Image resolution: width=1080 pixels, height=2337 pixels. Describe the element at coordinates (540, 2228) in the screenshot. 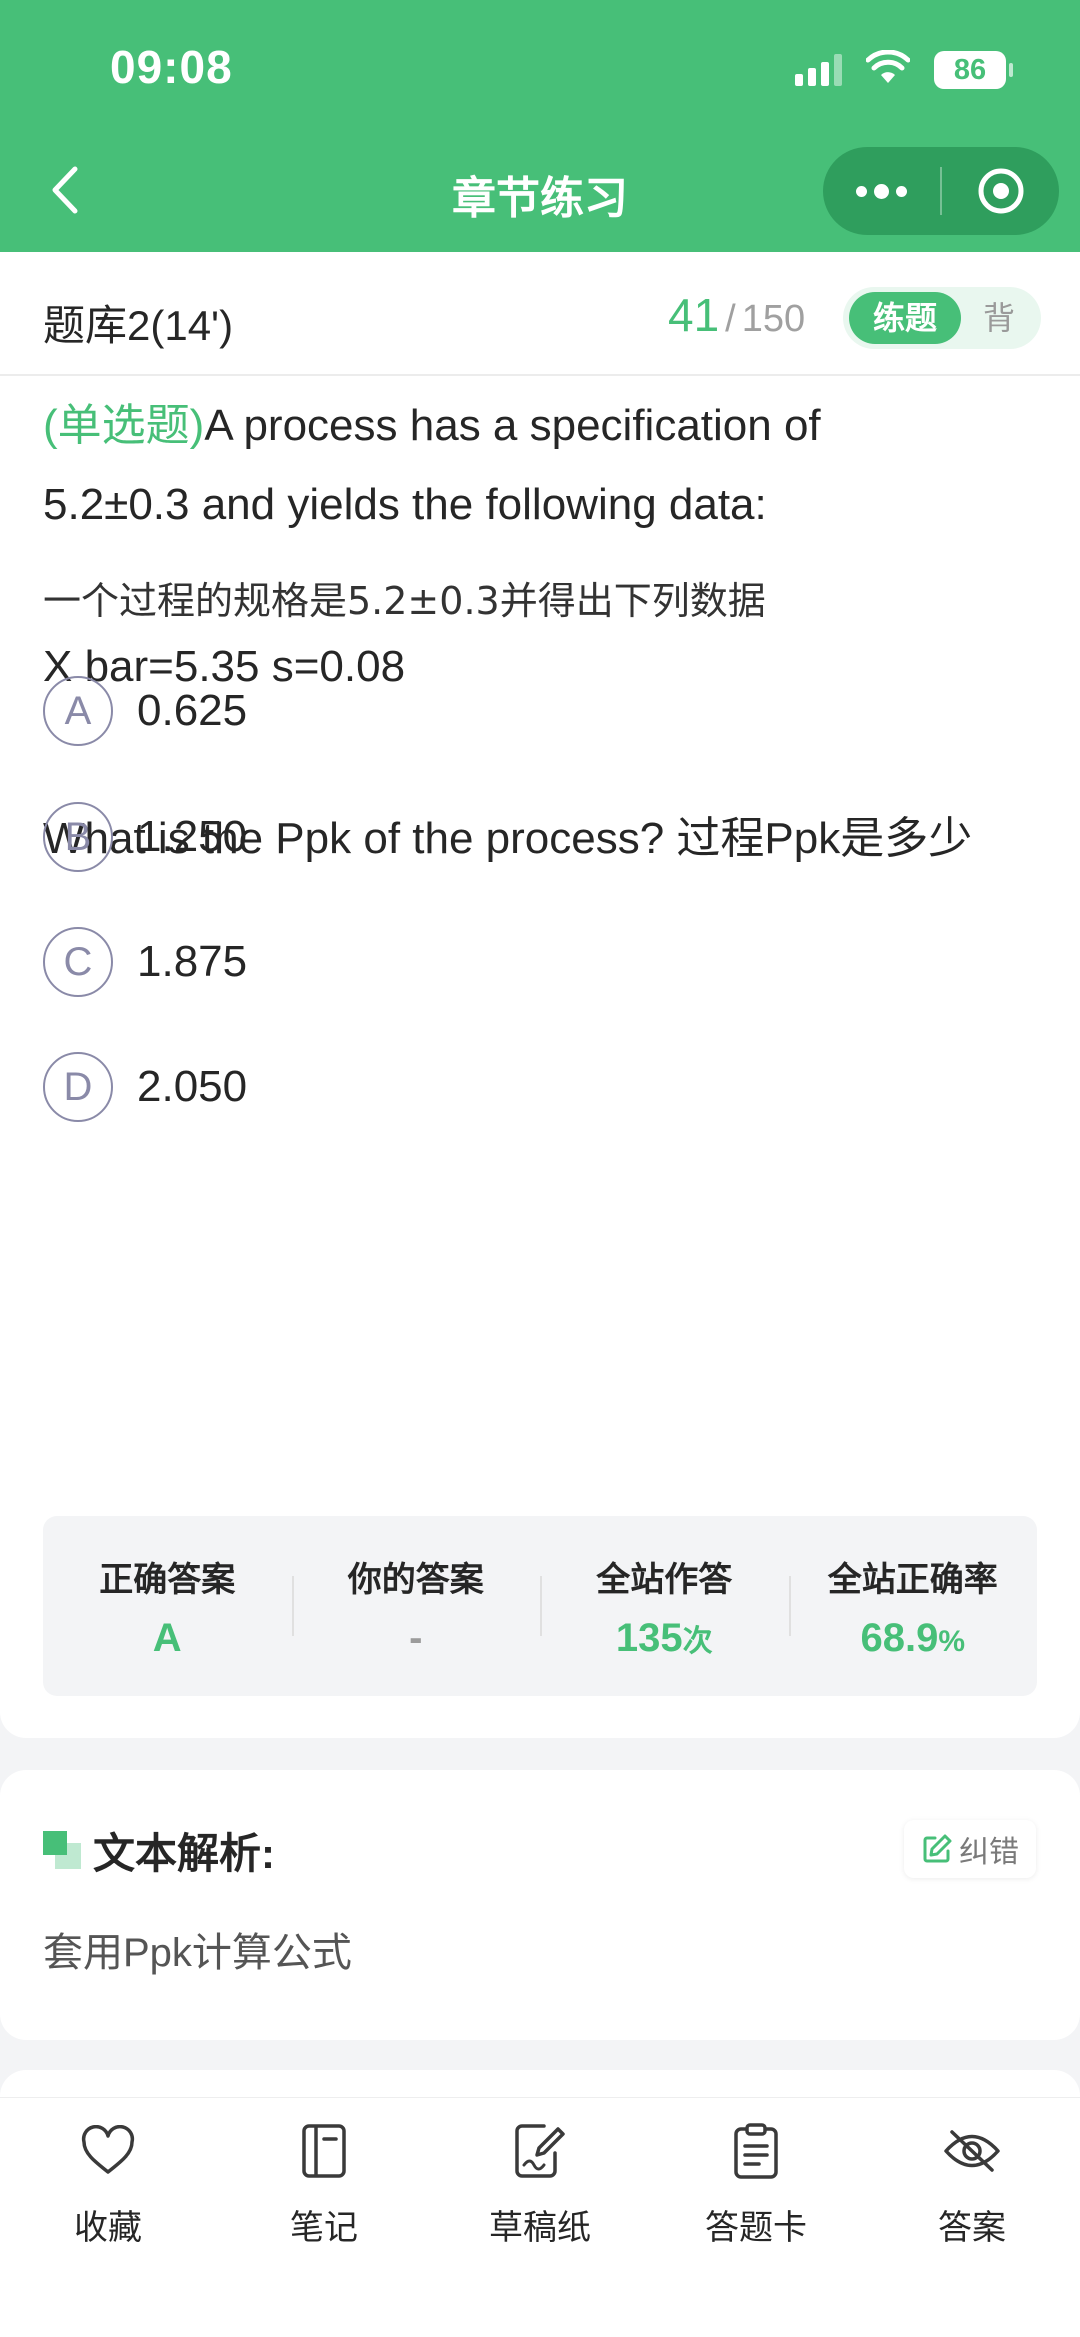

I see `tab-label: 草稿纸` at that location.